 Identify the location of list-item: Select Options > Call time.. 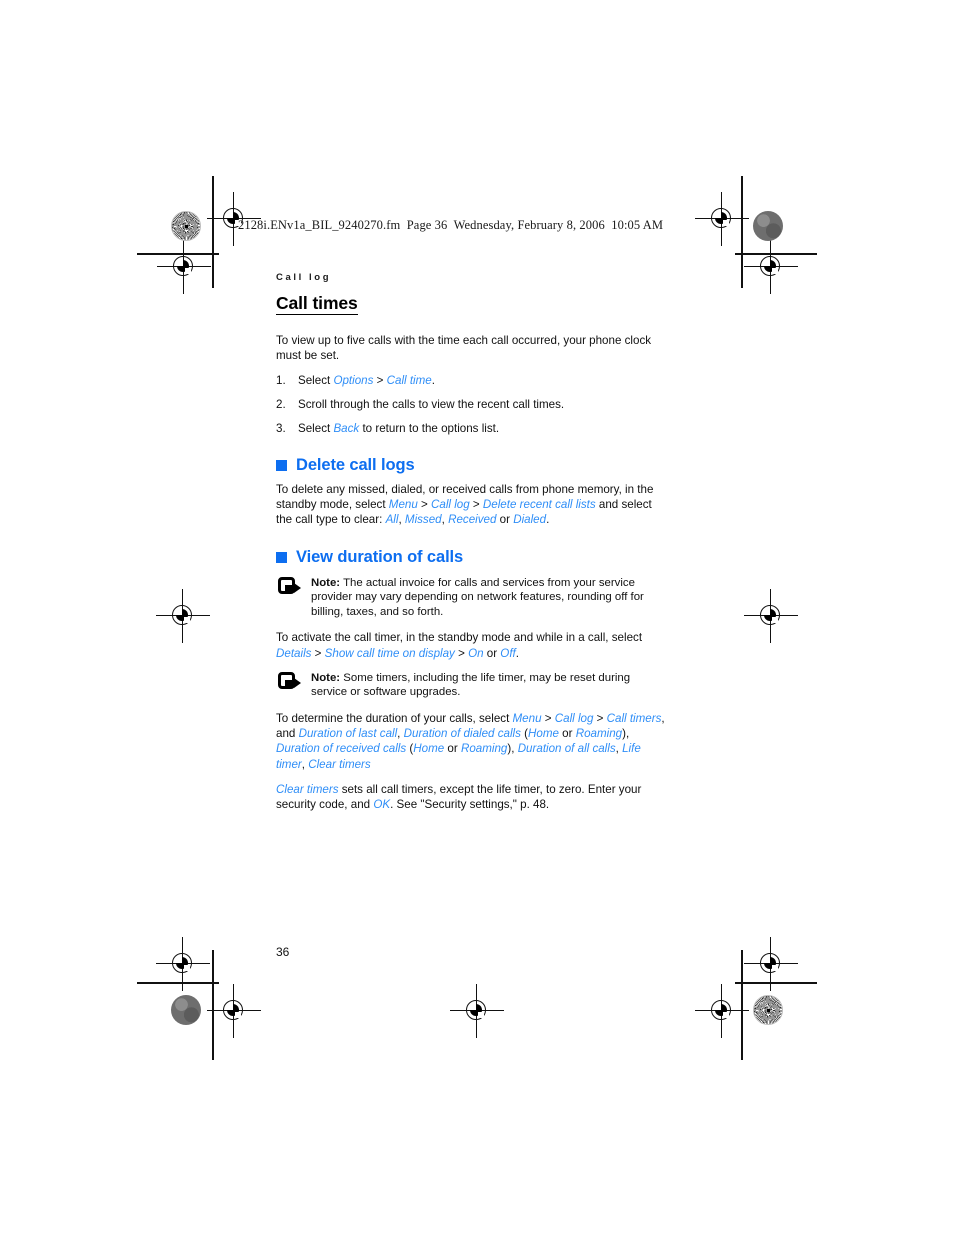
(472, 380).